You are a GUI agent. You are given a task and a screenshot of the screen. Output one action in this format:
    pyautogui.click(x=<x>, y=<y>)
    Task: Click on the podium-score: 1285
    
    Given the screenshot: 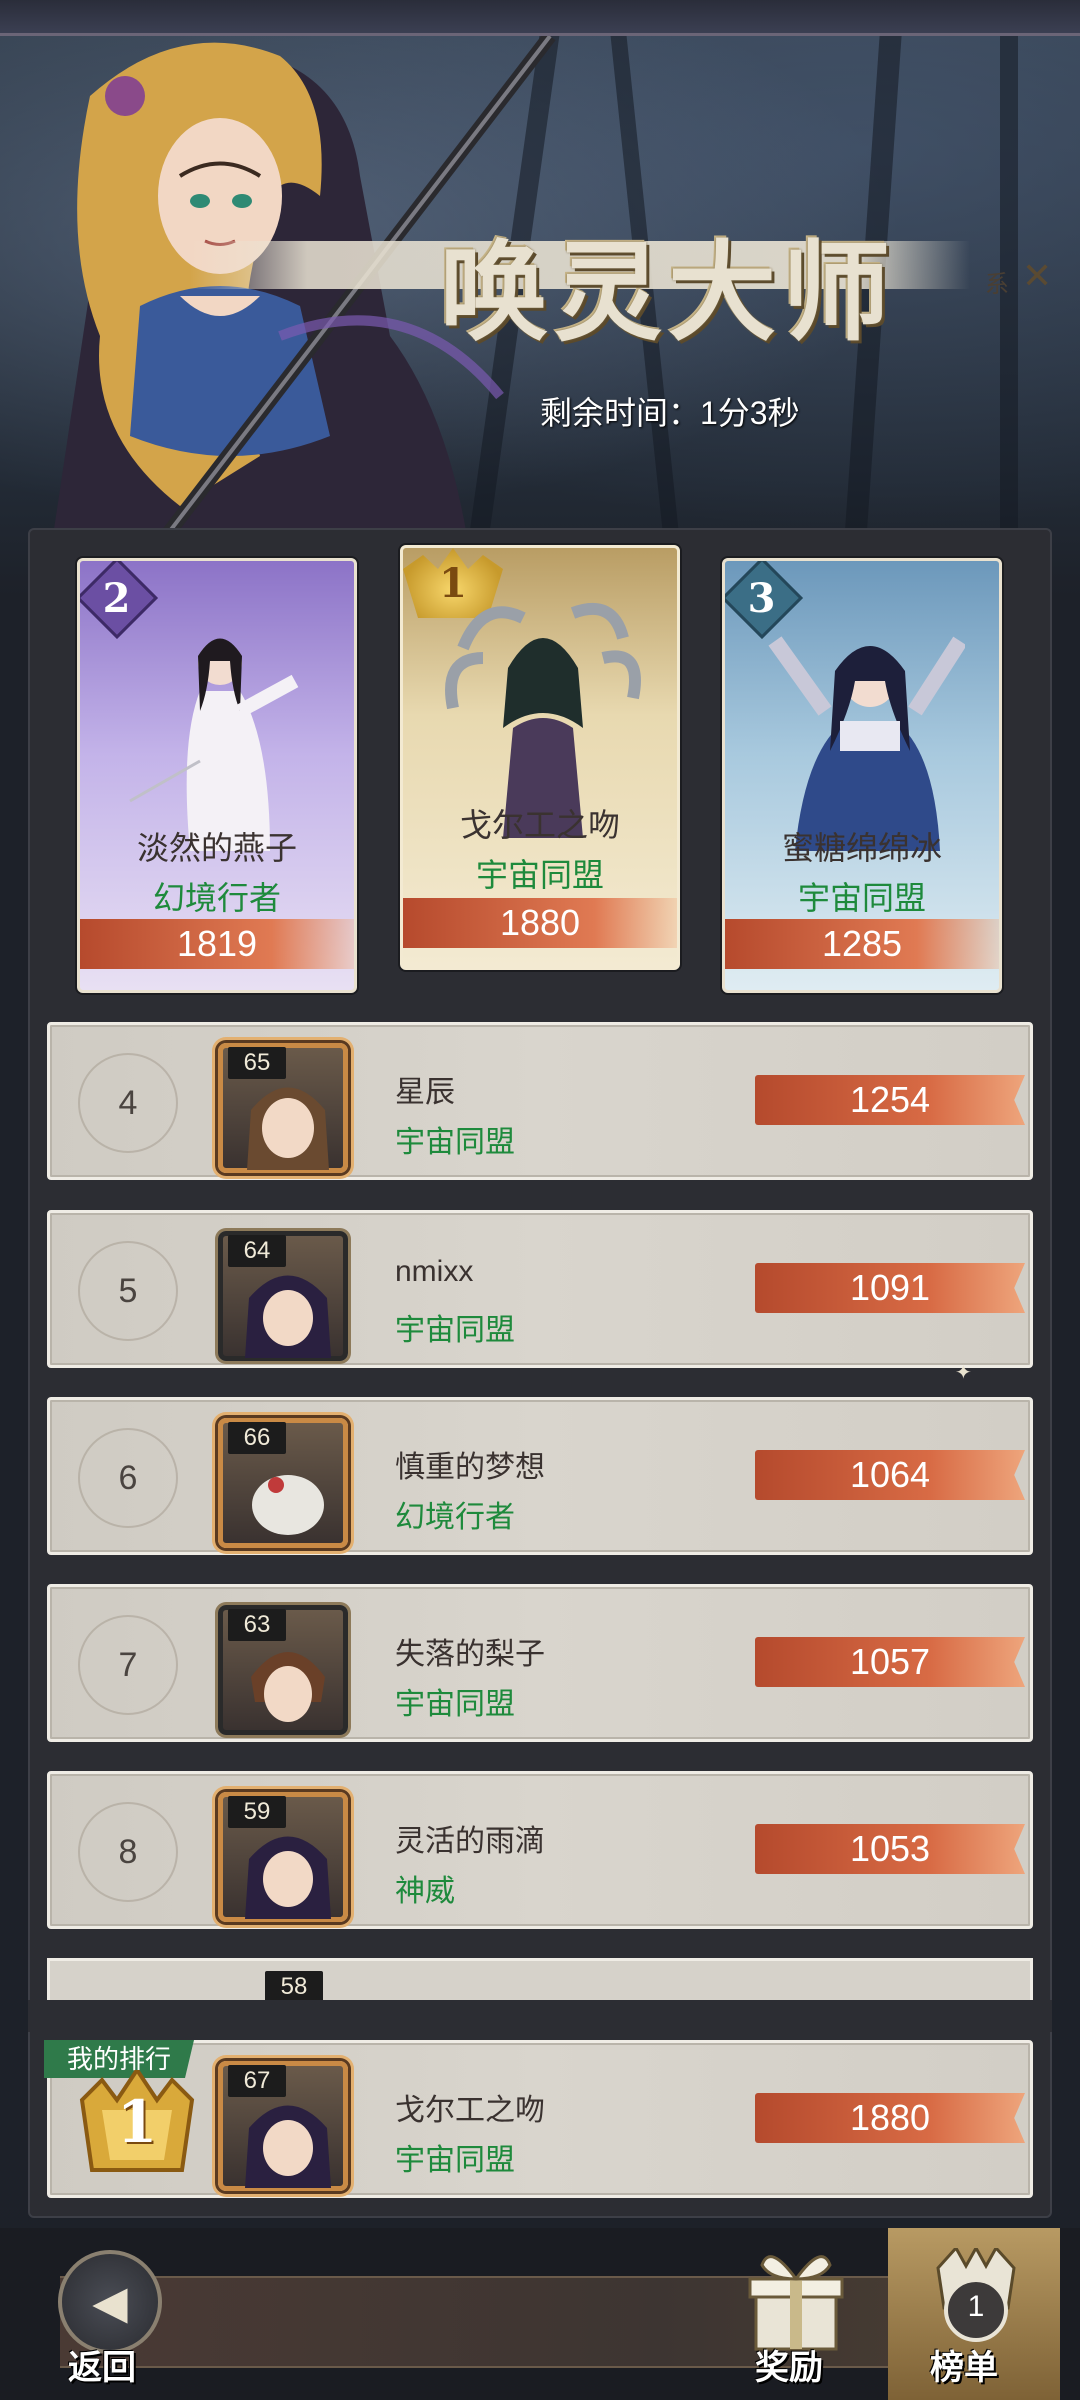 What is the action you would take?
    pyautogui.click(x=862, y=944)
    